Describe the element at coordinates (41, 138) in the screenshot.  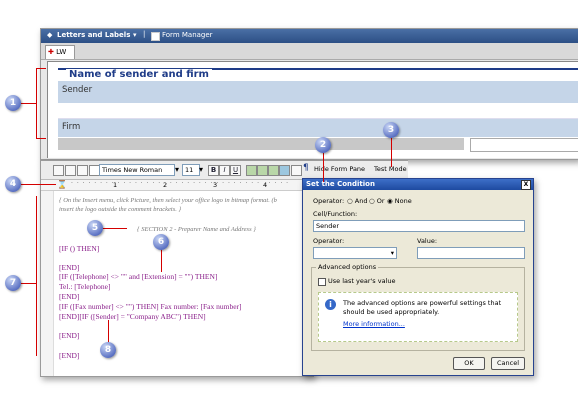
I see `leader-line-1-bottom` at that location.